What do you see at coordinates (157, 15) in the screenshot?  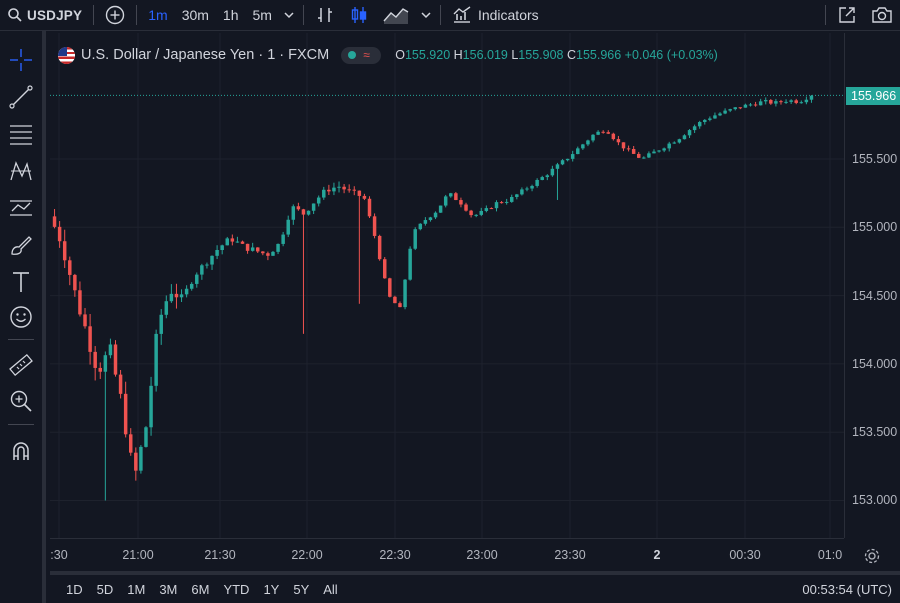 I see `interval-1m: 1m` at bounding box center [157, 15].